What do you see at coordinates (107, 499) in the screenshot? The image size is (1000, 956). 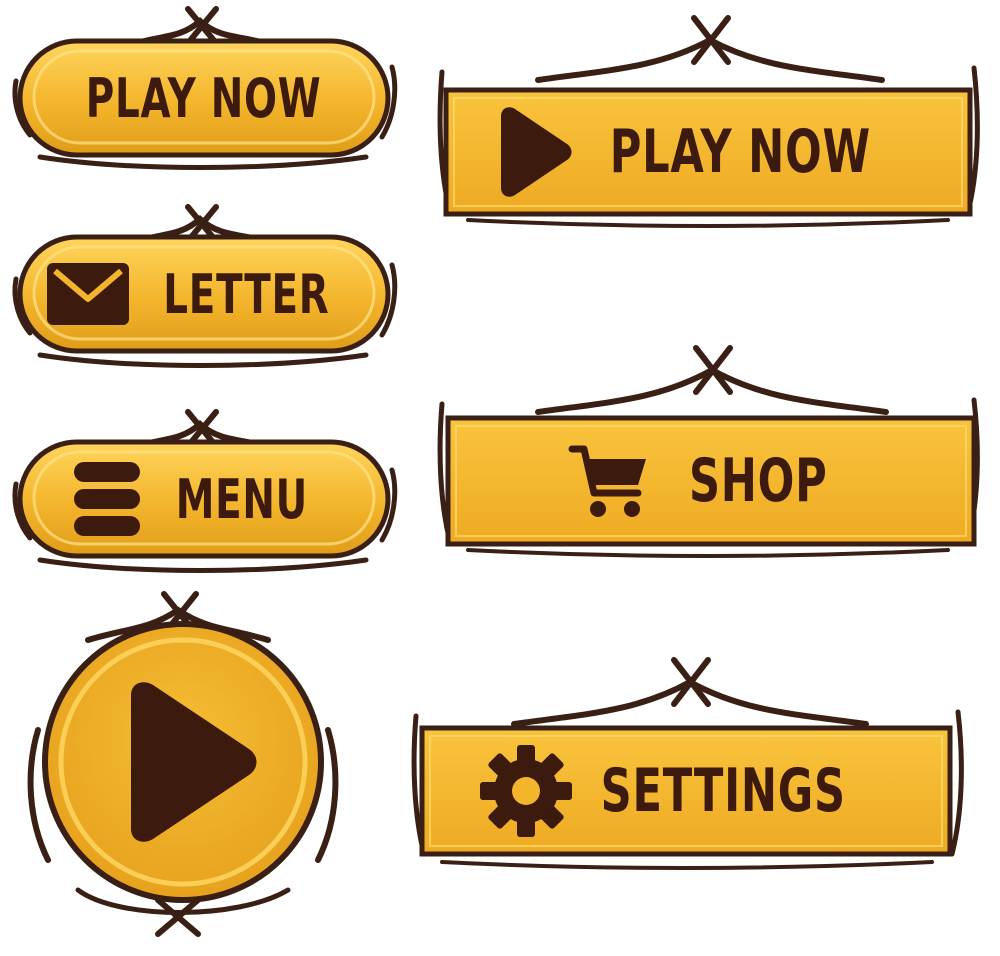 I see `menu-icon` at bounding box center [107, 499].